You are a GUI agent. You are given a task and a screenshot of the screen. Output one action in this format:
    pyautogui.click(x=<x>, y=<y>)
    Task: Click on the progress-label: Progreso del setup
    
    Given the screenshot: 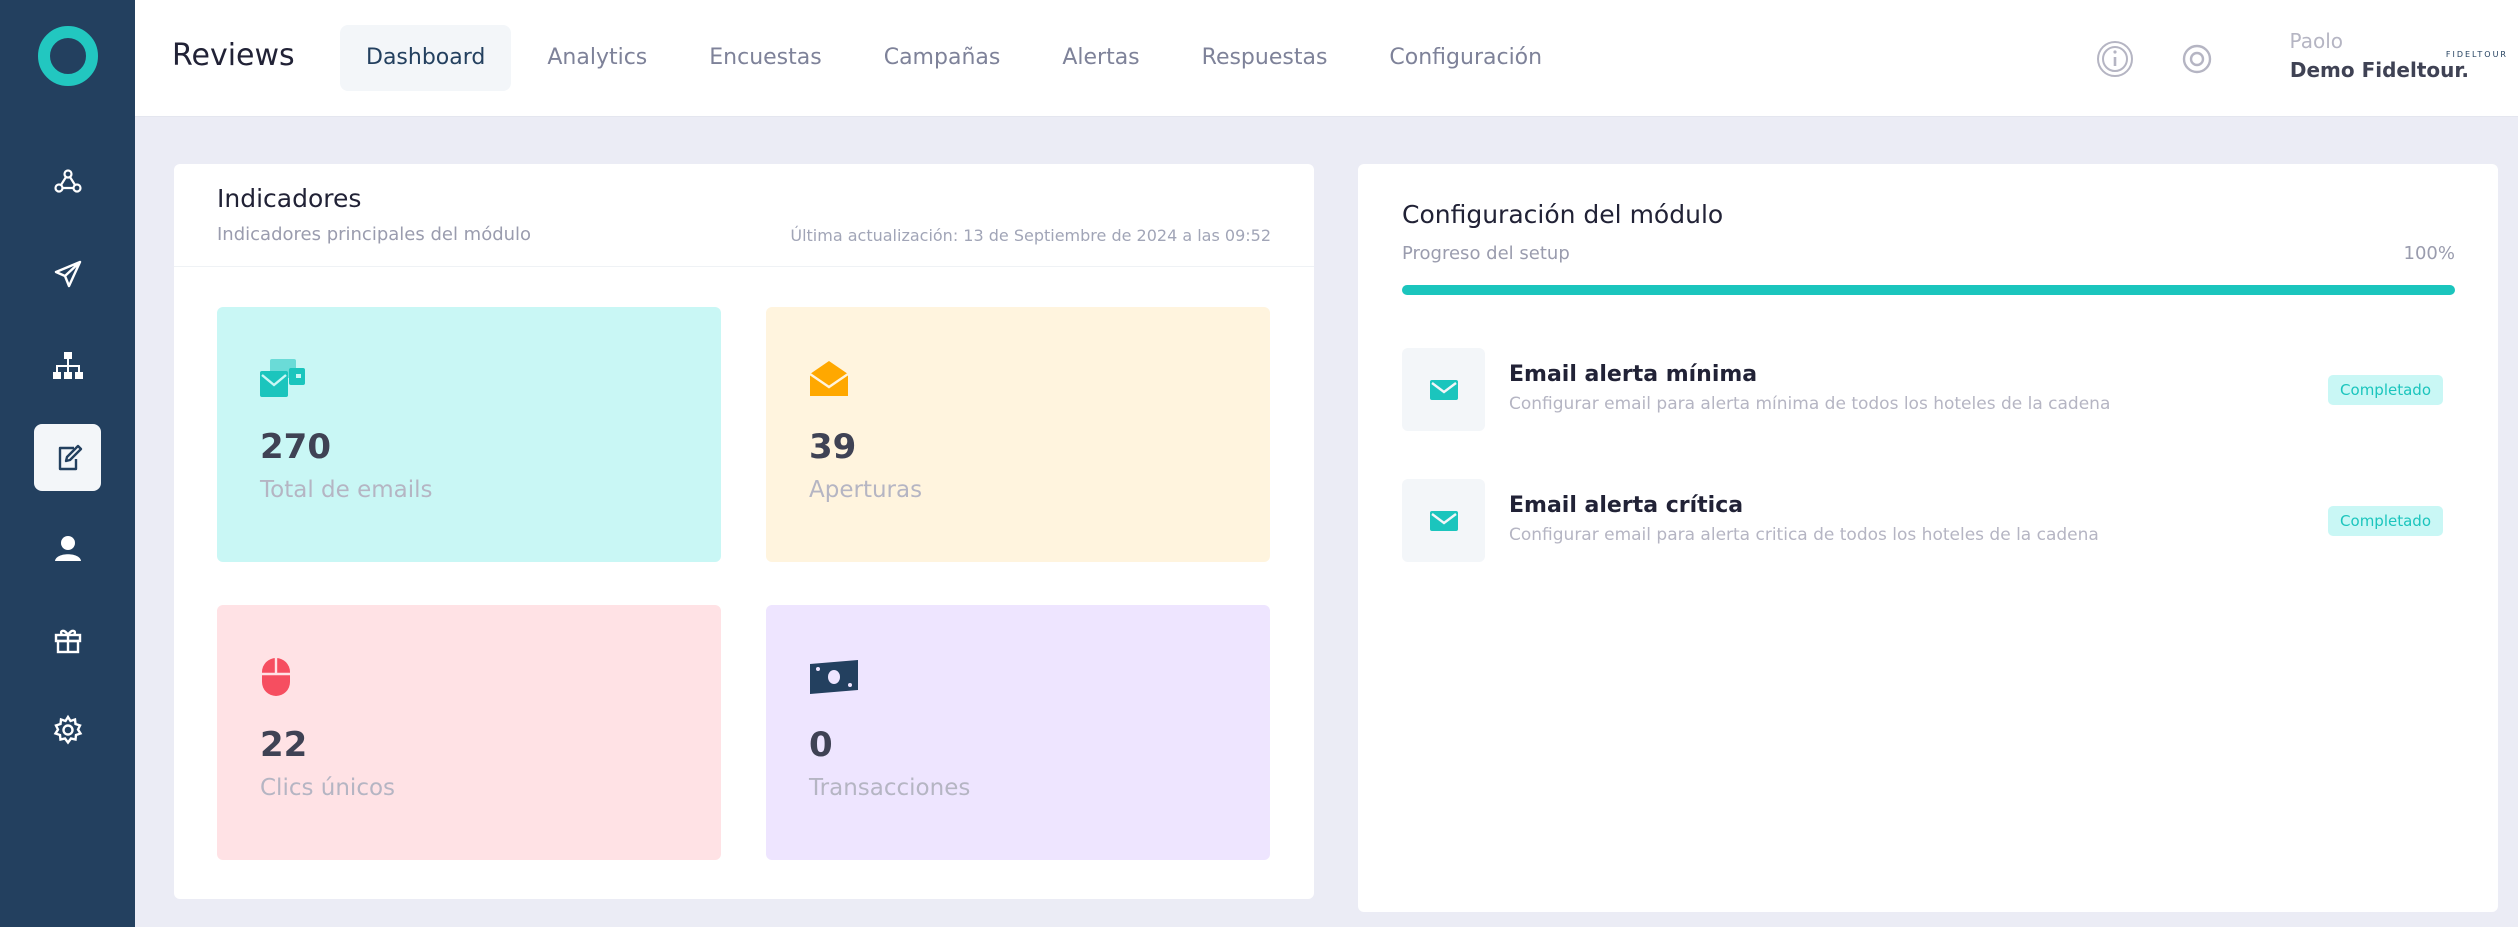 What is the action you would take?
    pyautogui.click(x=1486, y=253)
    